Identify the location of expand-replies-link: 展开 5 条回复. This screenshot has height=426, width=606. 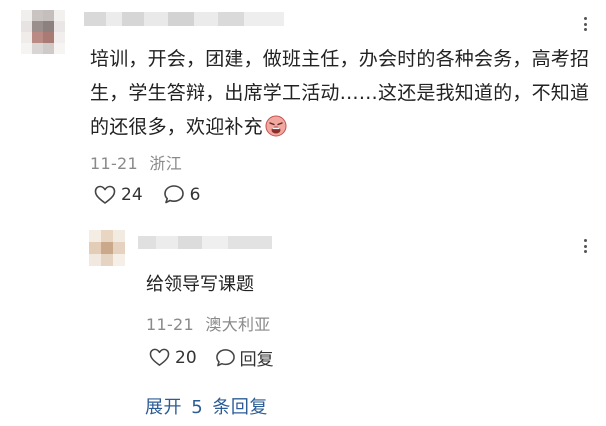
(206, 406).